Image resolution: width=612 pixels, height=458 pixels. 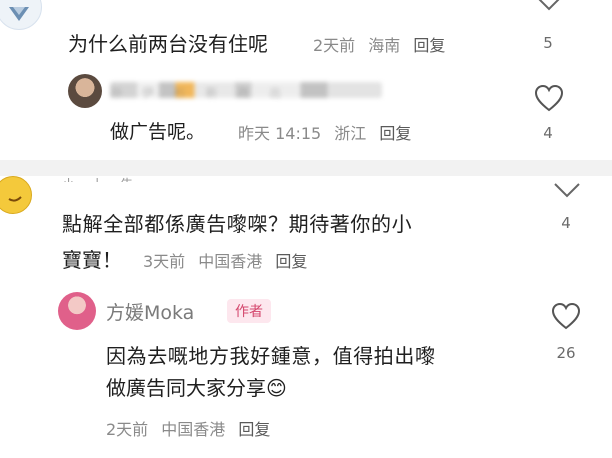 I want to click on reply1-location: 浙江, so click(x=350, y=133).